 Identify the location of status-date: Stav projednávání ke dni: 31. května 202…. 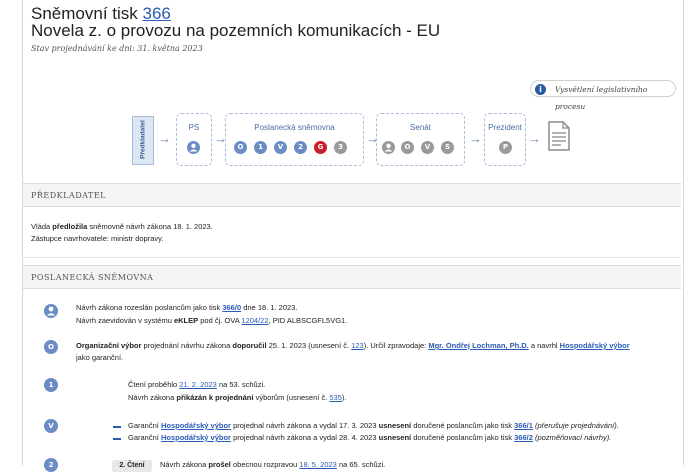
(117, 48).